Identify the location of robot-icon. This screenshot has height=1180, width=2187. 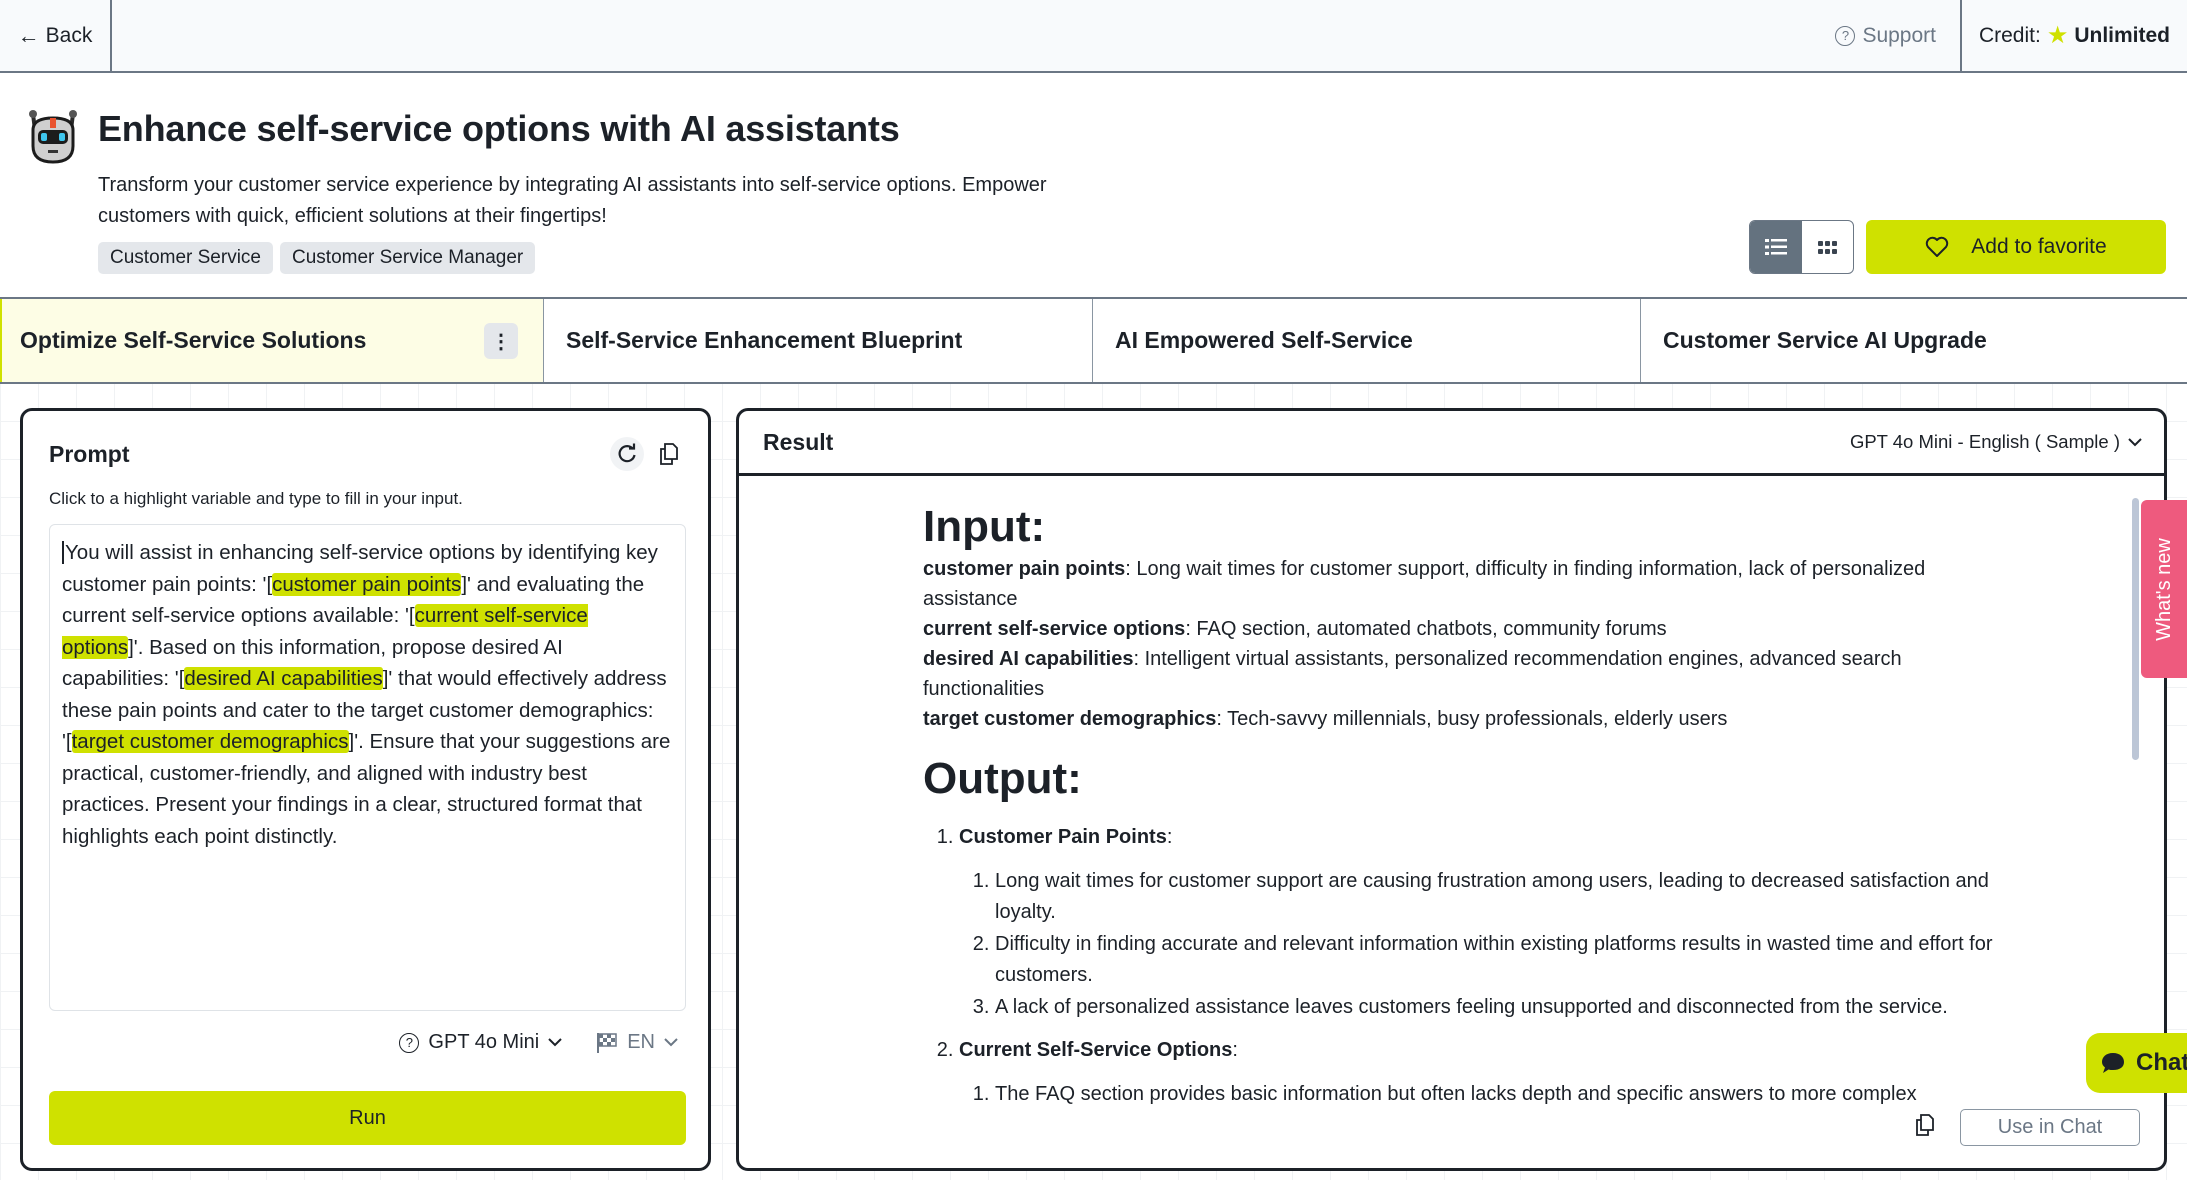
(53, 137).